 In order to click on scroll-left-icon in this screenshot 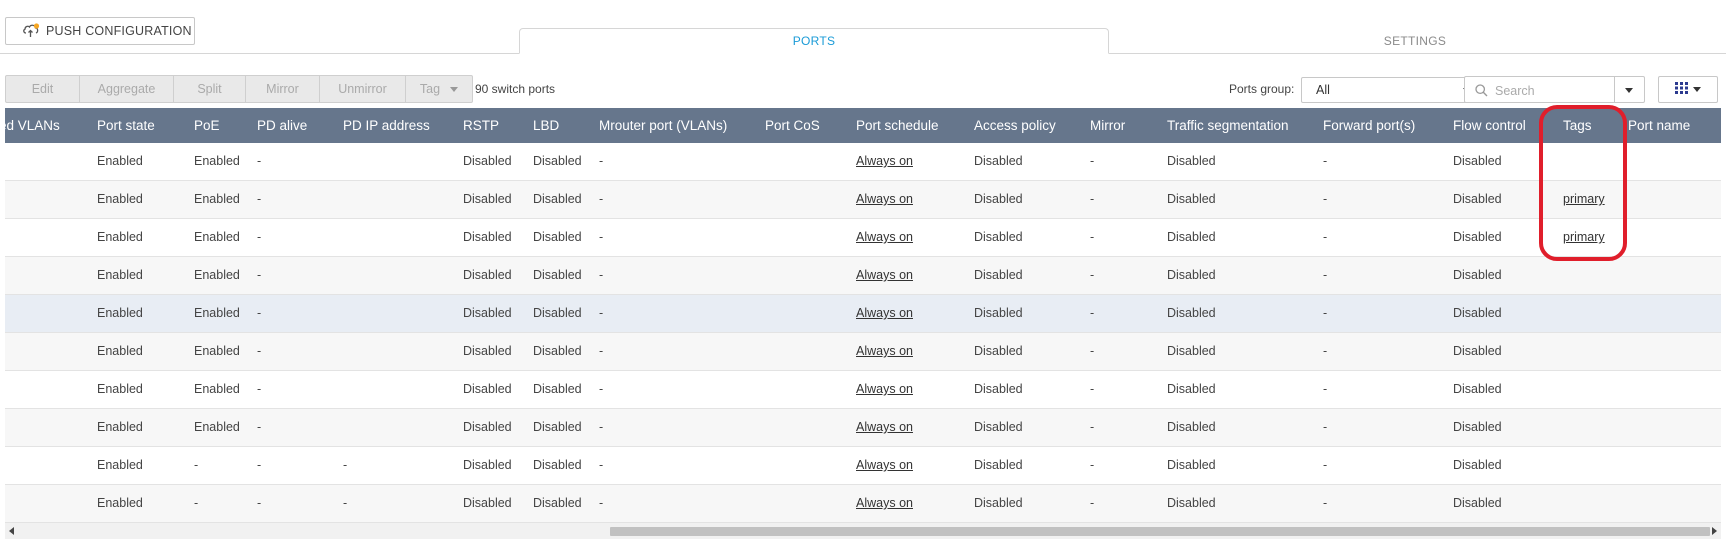, I will do `click(11, 531)`.